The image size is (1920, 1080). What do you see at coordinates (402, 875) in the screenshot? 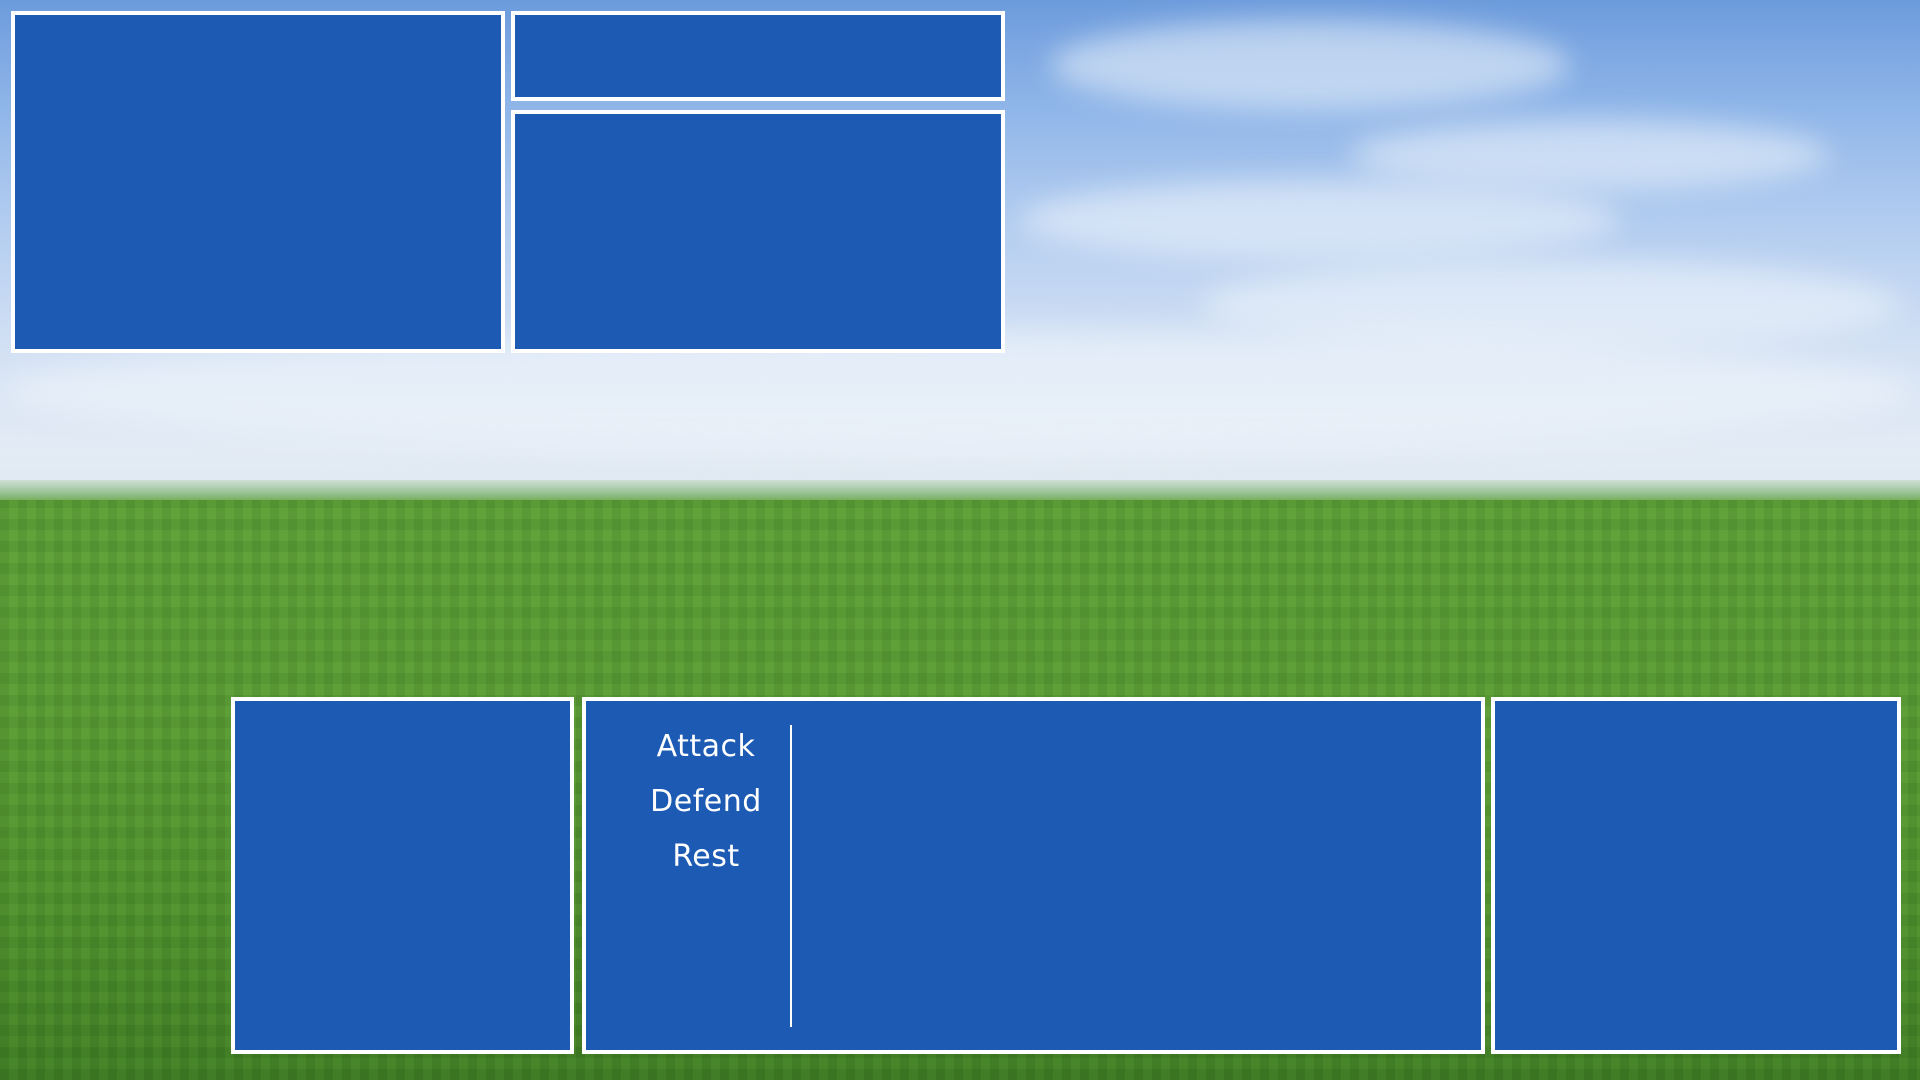
I see `player-portrait-panel` at bounding box center [402, 875].